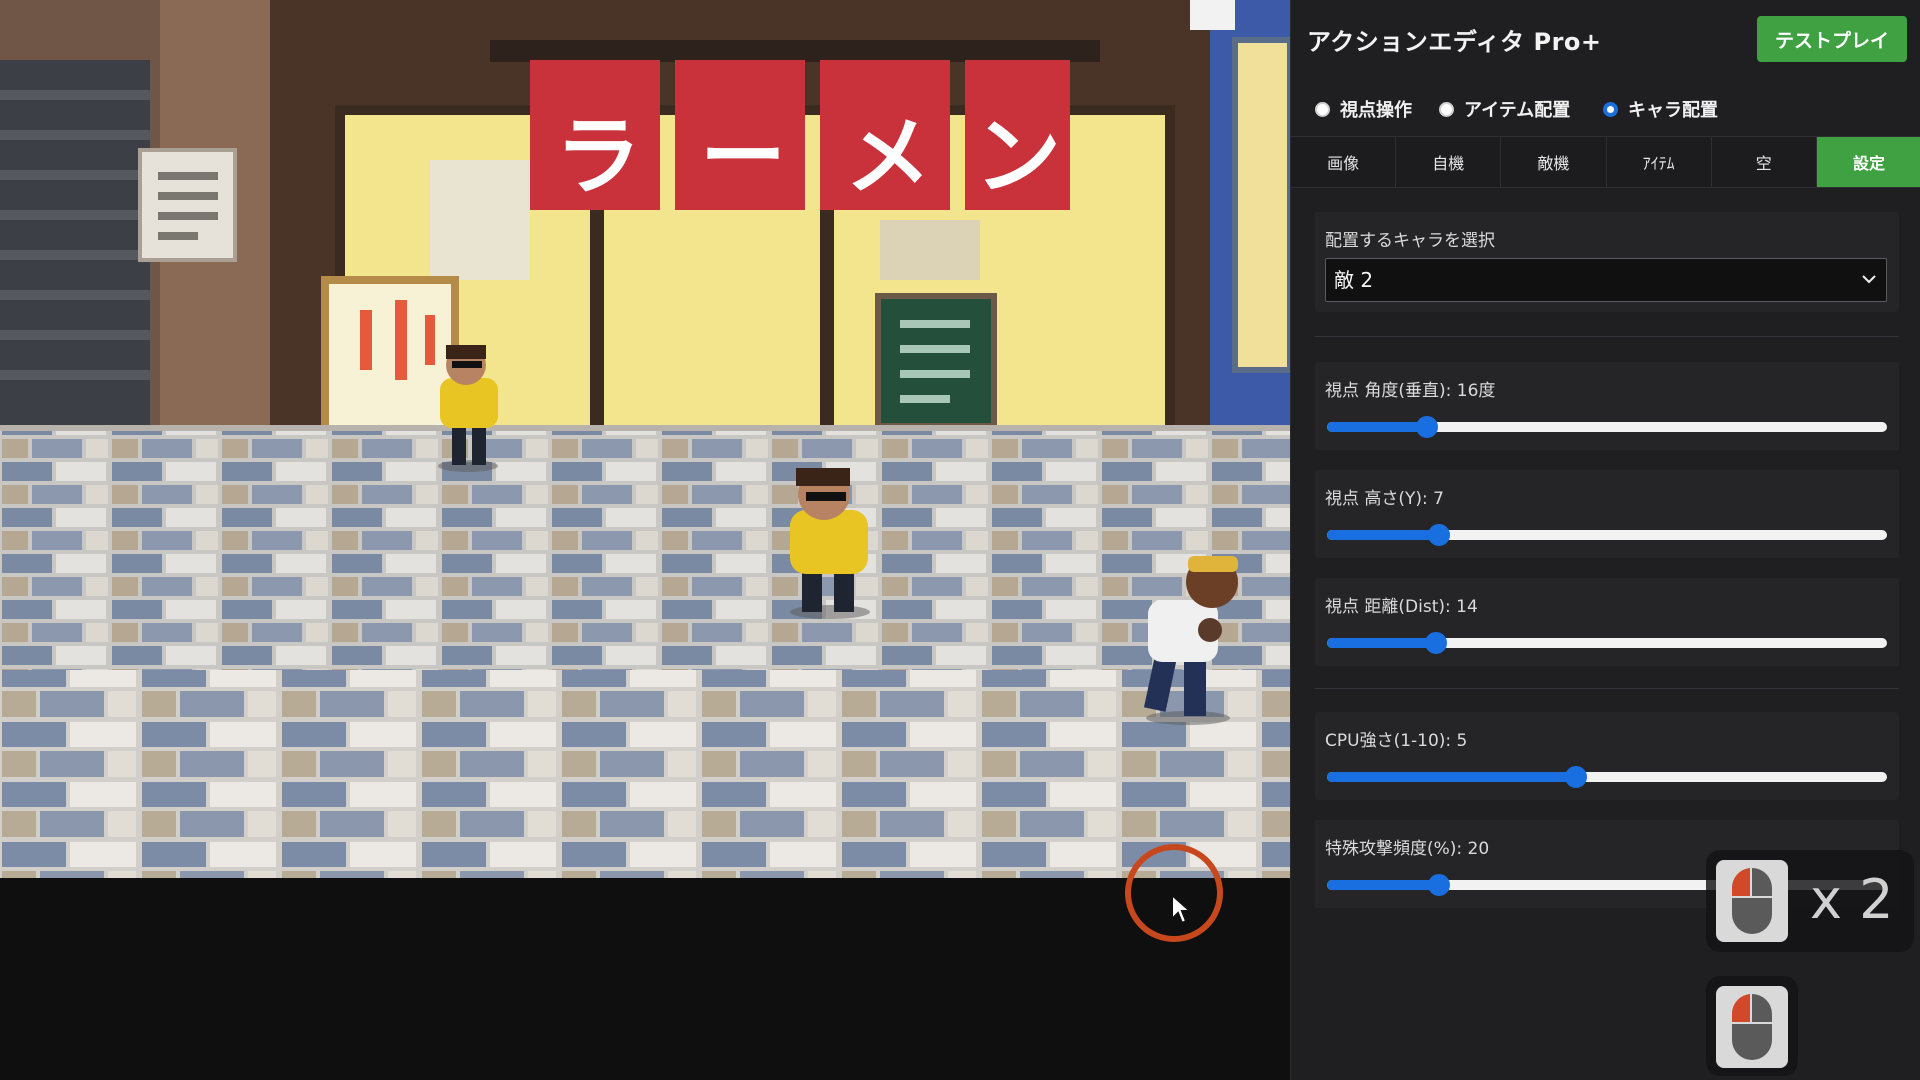 This screenshot has width=1920, height=1080. Describe the element at coordinates (1607, 427) in the screenshot. I see `view-angle-slider` at that location.